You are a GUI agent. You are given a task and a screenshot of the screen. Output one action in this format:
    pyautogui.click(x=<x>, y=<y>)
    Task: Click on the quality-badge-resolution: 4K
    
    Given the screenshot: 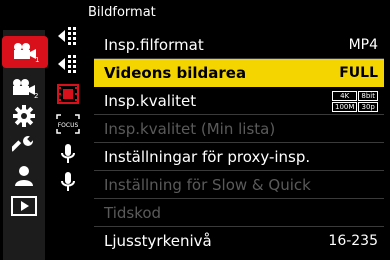 What is the action you would take?
    pyautogui.click(x=345, y=95)
    